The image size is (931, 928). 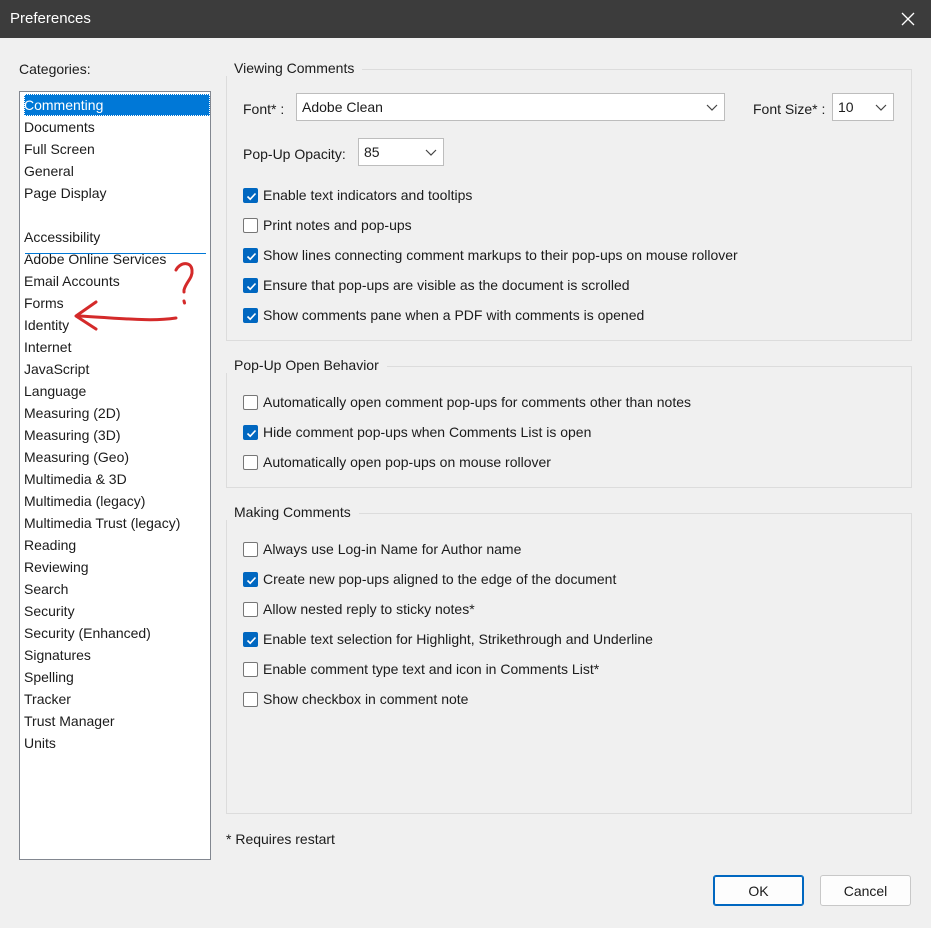 What do you see at coordinates (908, 19) in the screenshot?
I see `close-button` at bounding box center [908, 19].